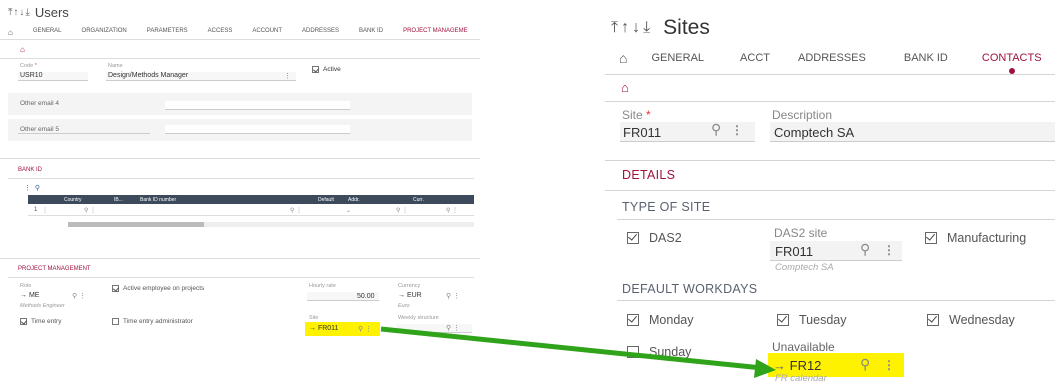 This screenshot has height=385, width=1055. Describe the element at coordinates (571, 348) in the screenshot. I see `arrow-shaft` at that location.